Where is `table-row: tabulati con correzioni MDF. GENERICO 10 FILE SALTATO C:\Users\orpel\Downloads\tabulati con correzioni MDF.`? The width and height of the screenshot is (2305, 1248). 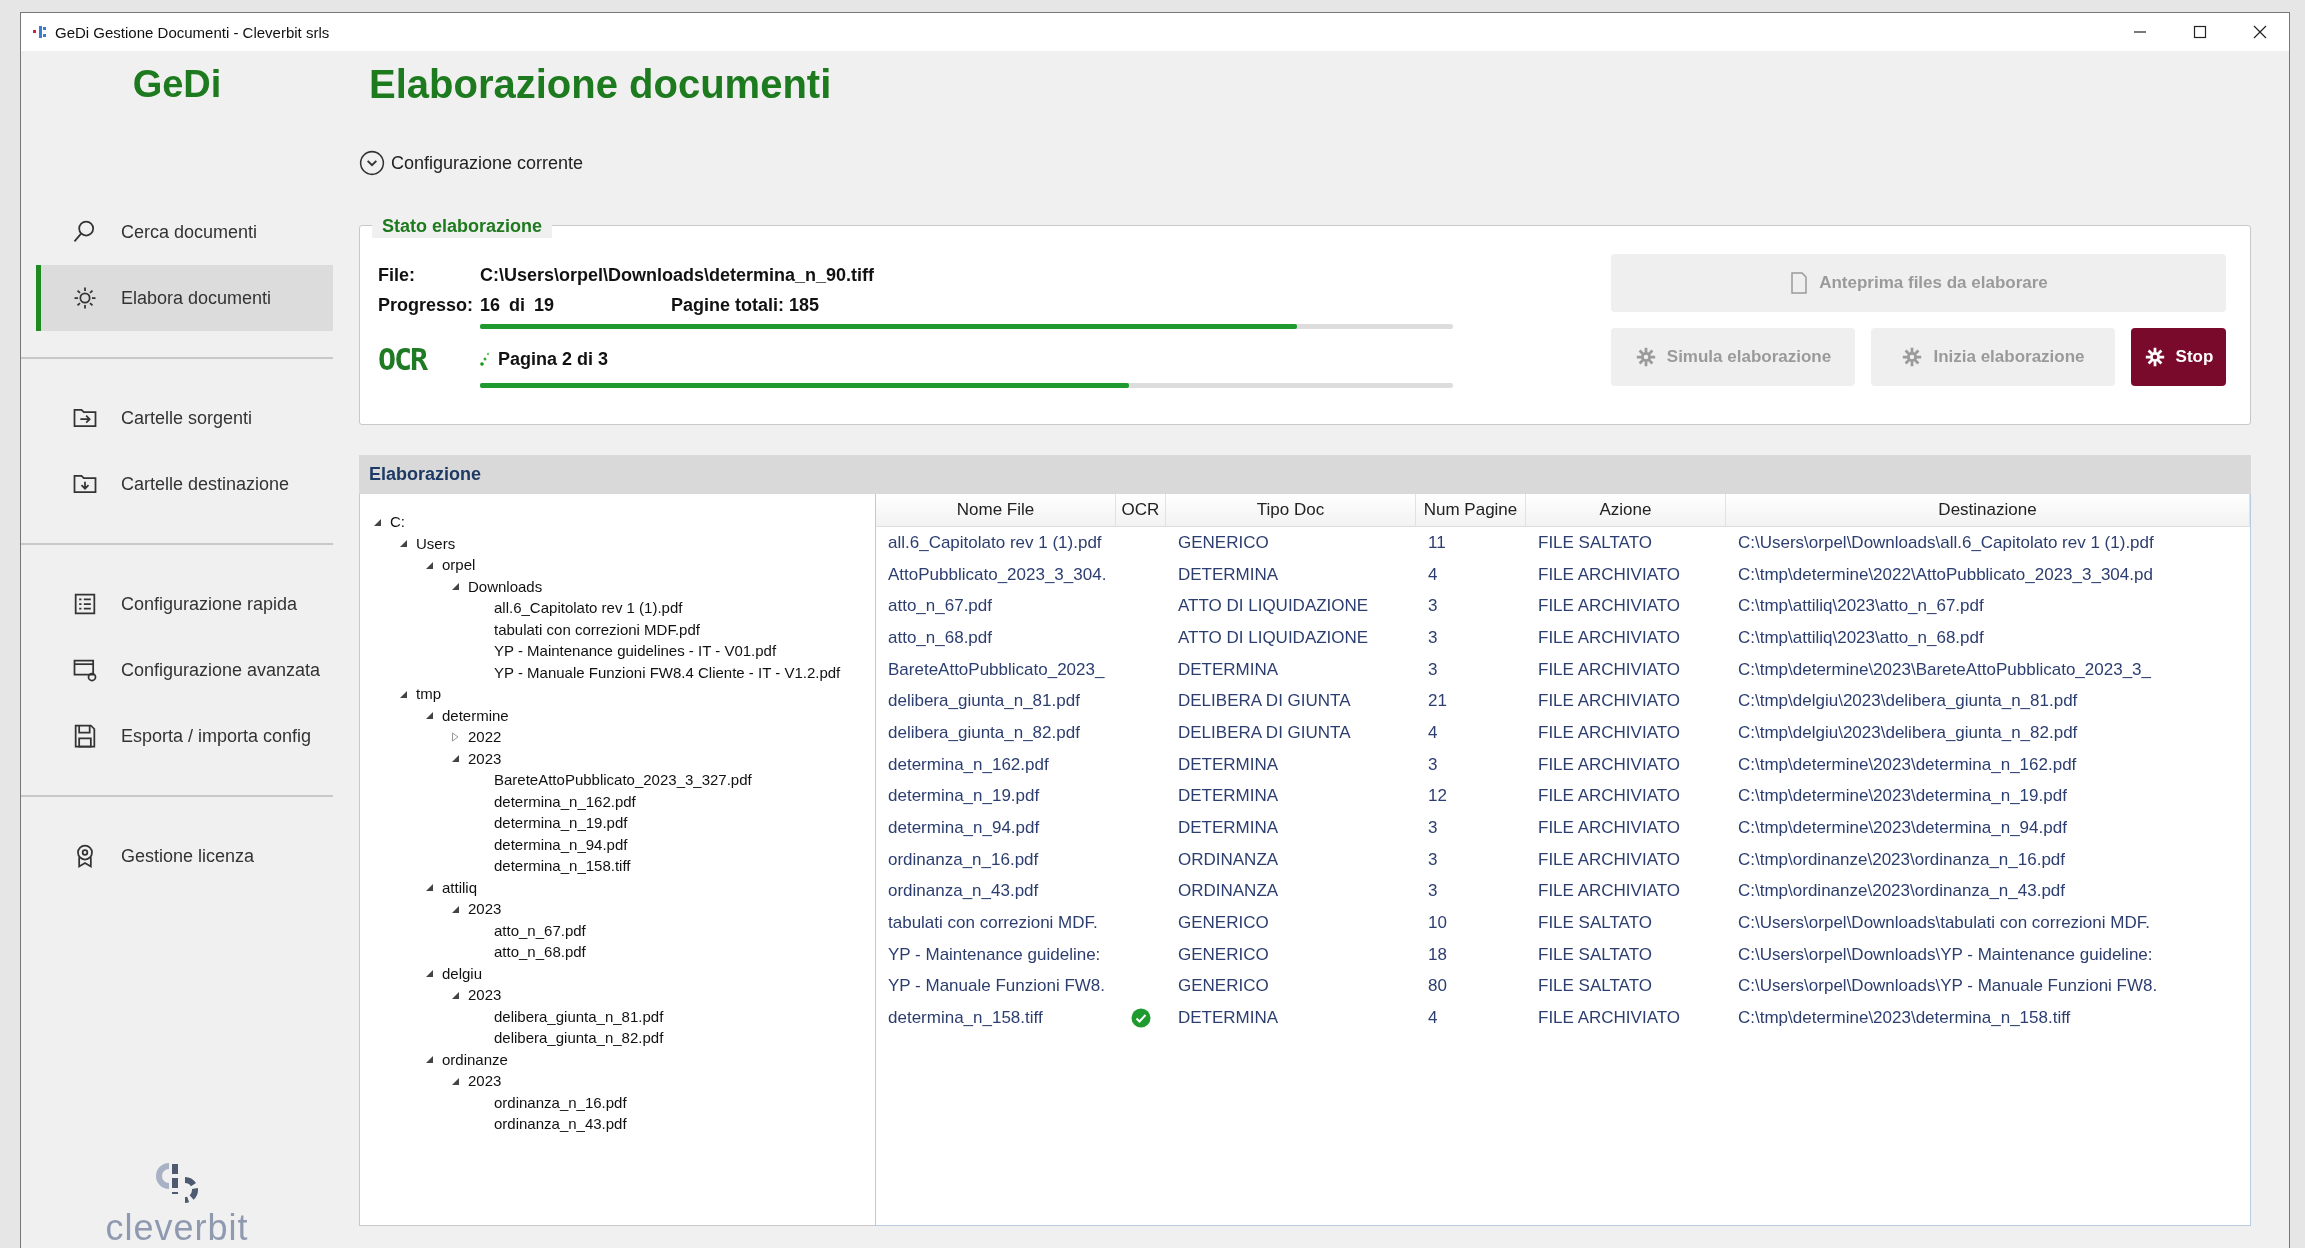
table-row: tabulati con correzioni MDF. GENERICO 10 FILE SALTATO C:\Users\orpel\Downloads\tabulati con correzioni MDF. is located at coordinates (1563, 923).